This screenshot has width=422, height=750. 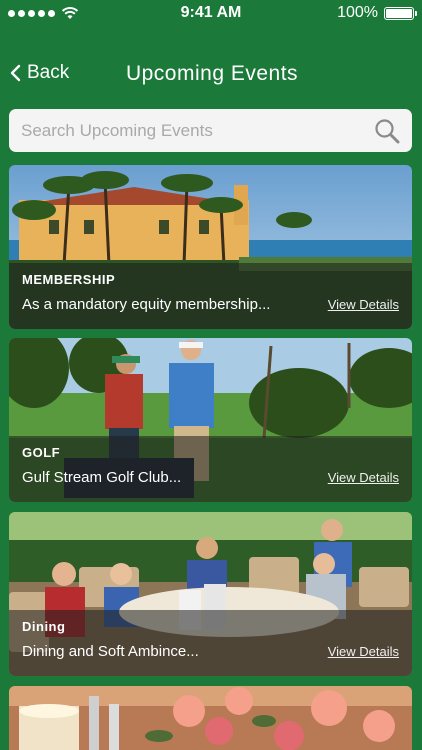 I want to click on search-input, so click(x=181, y=130).